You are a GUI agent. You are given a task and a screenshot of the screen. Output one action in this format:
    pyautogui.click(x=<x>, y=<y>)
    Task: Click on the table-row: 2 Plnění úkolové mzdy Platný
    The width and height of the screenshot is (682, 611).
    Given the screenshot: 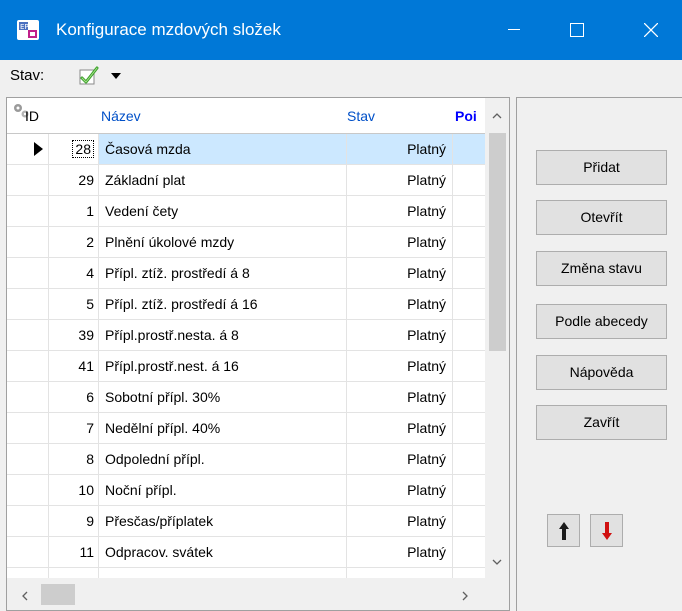 What is the action you would take?
    pyautogui.click(x=246, y=242)
    